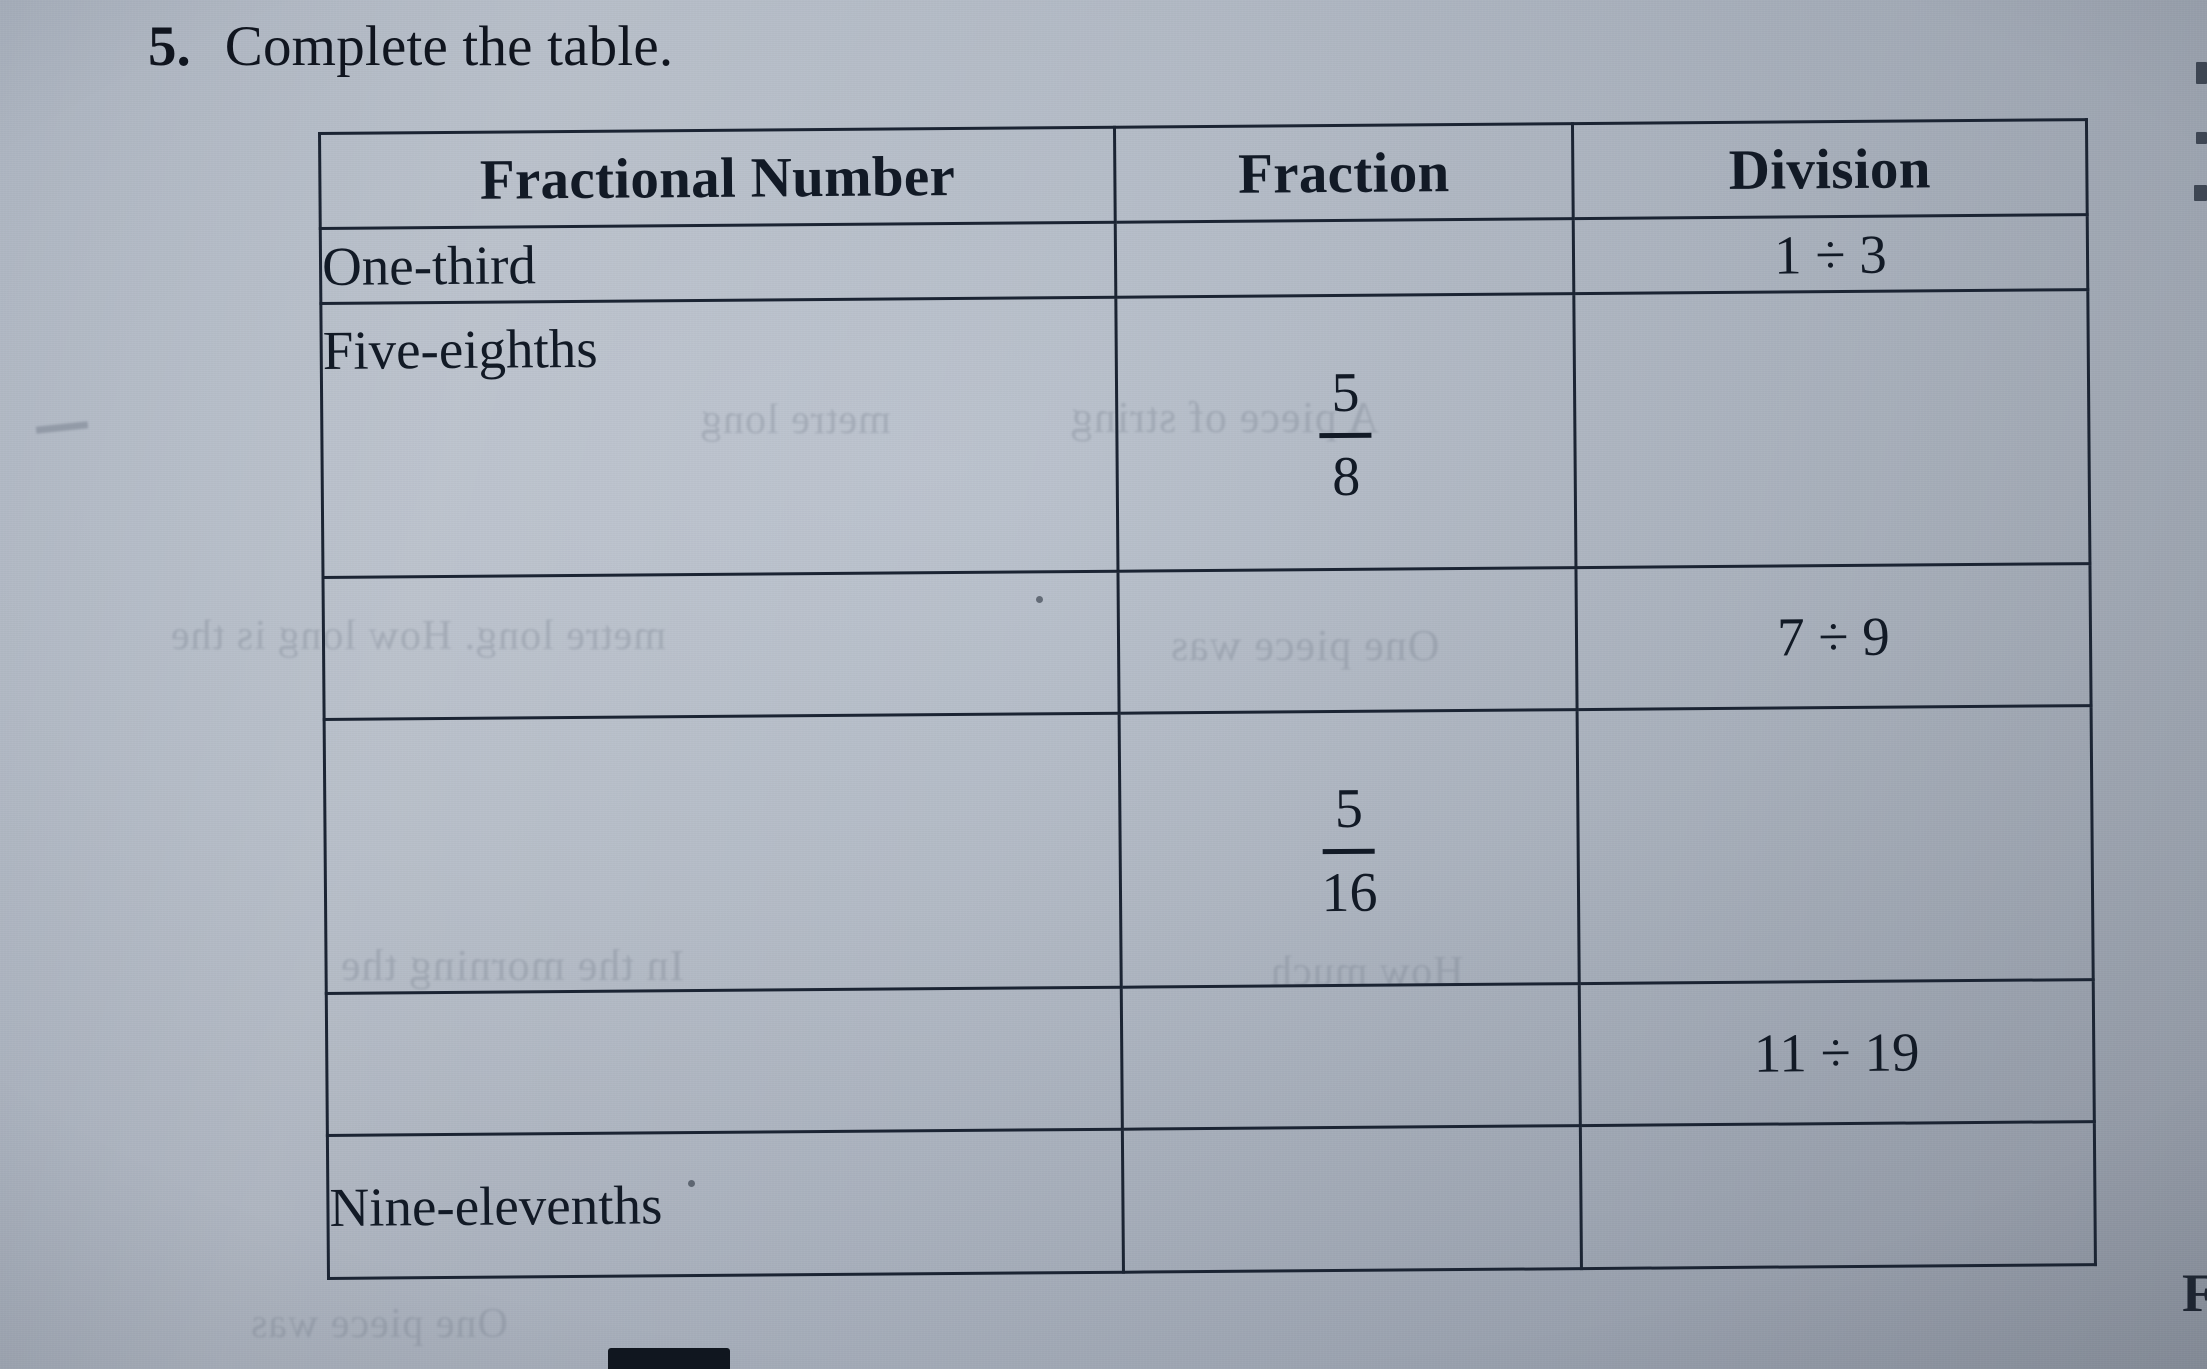 The width and height of the screenshot is (2207, 1369). Describe the element at coordinates (2194, 1293) in the screenshot. I see `corner-letter-fragment: F` at that location.